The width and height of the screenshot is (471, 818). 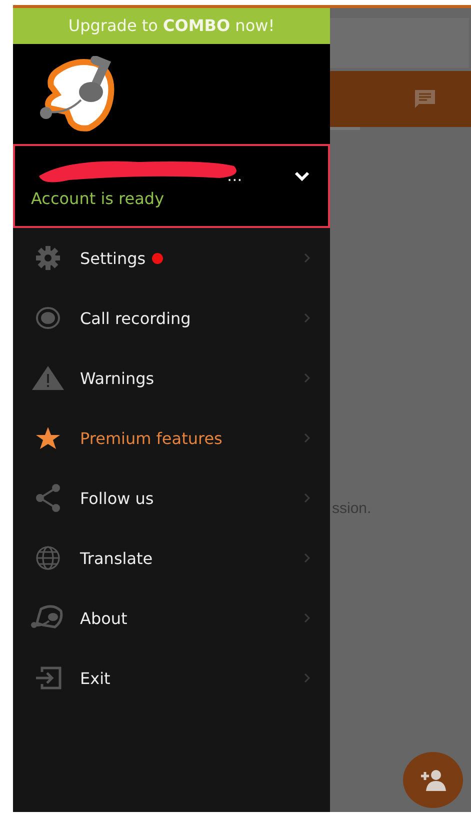 I want to click on menu-item: Warnings, so click(x=171, y=378).